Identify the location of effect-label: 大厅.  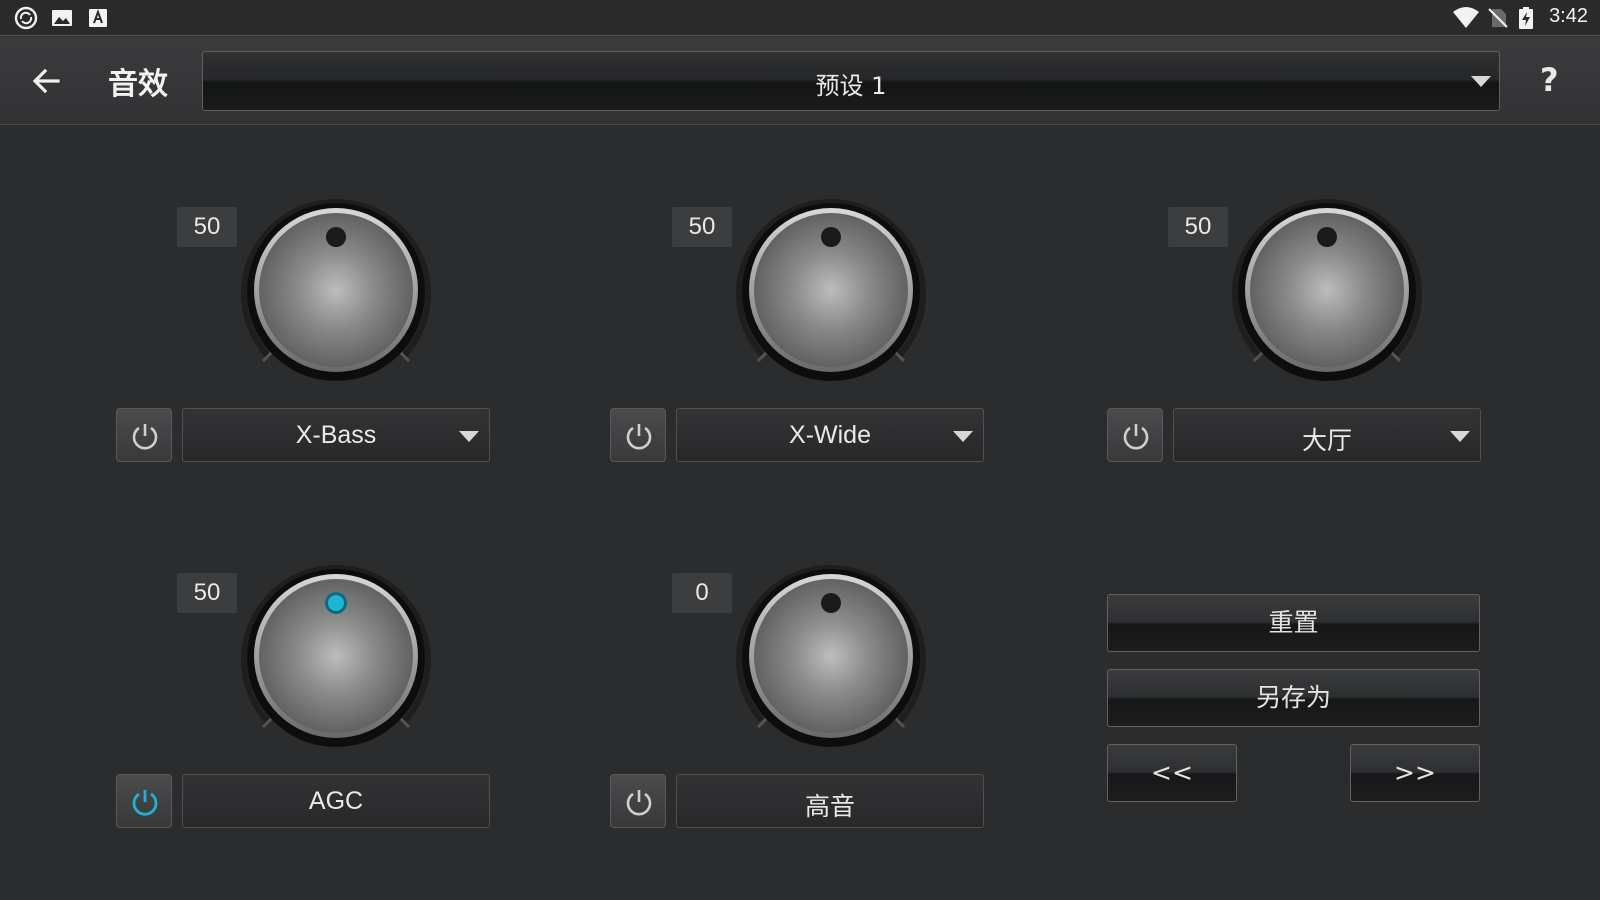
(1326, 441).